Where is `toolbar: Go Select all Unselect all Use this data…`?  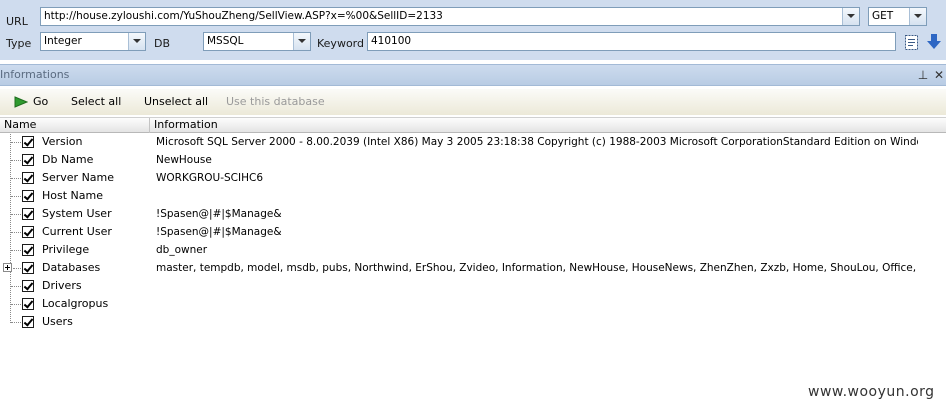
toolbar: Go Select all Unselect all Use this data… is located at coordinates (473, 102).